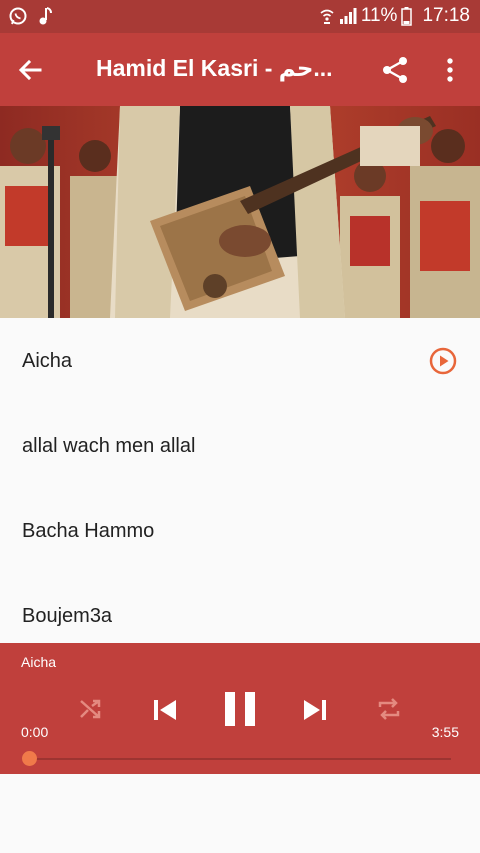  I want to click on more-options-button, so click(450, 70).